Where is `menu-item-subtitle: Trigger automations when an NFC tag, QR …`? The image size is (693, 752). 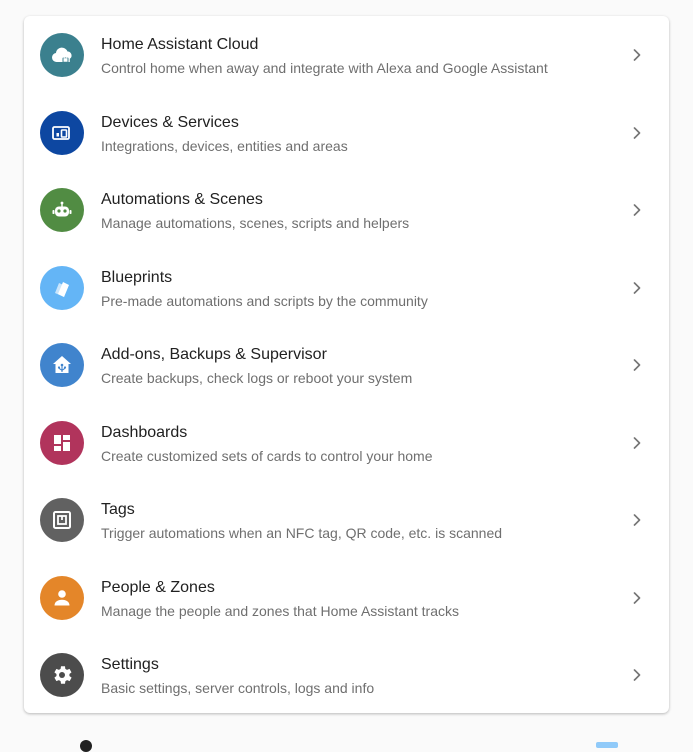 menu-item-subtitle: Trigger automations when an NFC tag, QR … is located at coordinates (302, 533).